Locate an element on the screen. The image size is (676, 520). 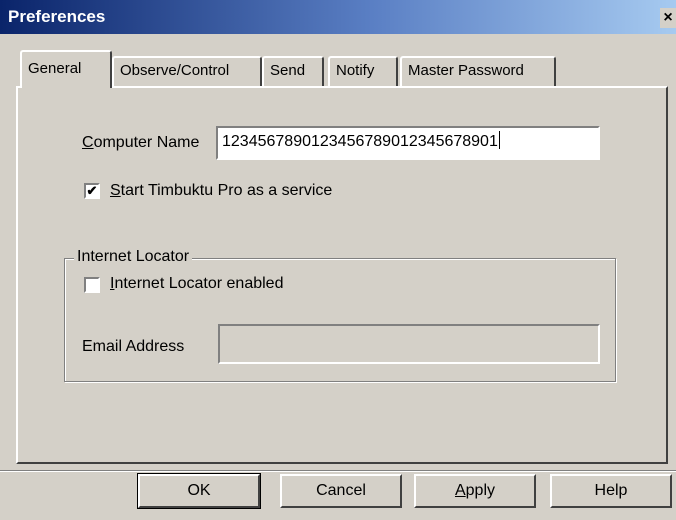
tab-notify: Notify is located at coordinates (363, 71).